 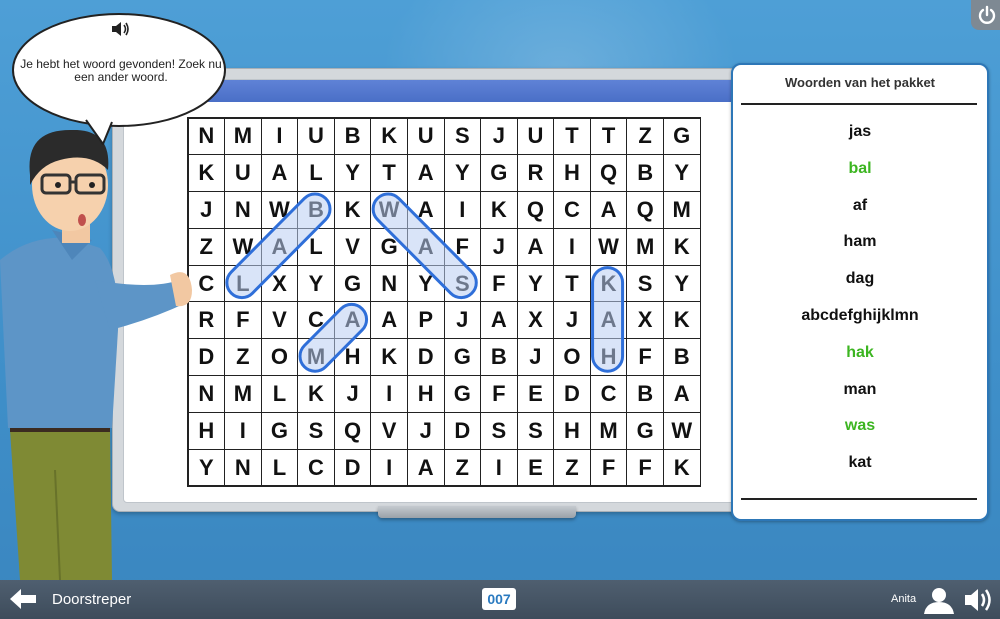 I want to click on power-button, so click(x=985, y=15).